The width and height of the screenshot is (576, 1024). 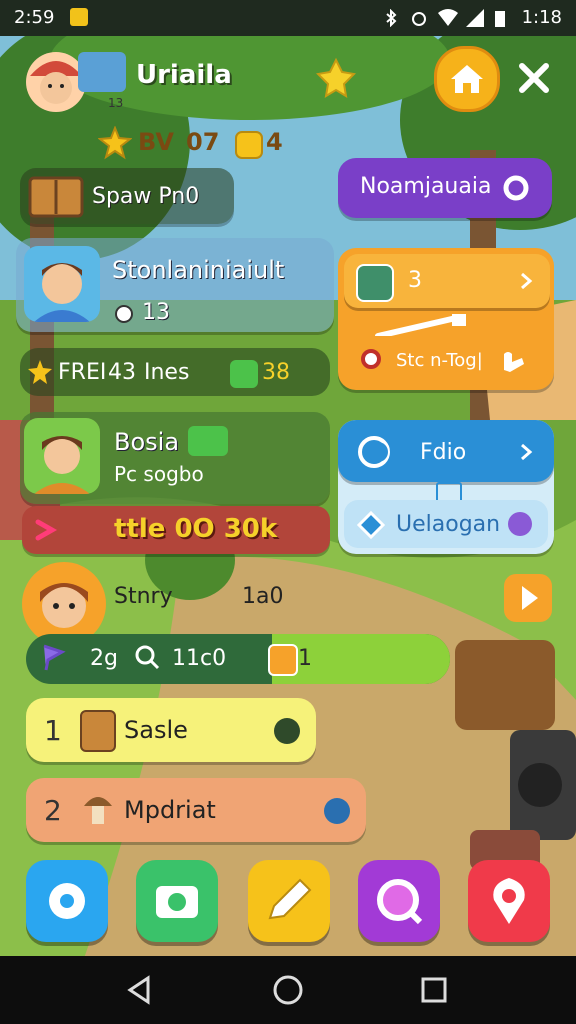 What do you see at coordinates (56, 82) in the screenshot?
I see `player-avatar` at bounding box center [56, 82].